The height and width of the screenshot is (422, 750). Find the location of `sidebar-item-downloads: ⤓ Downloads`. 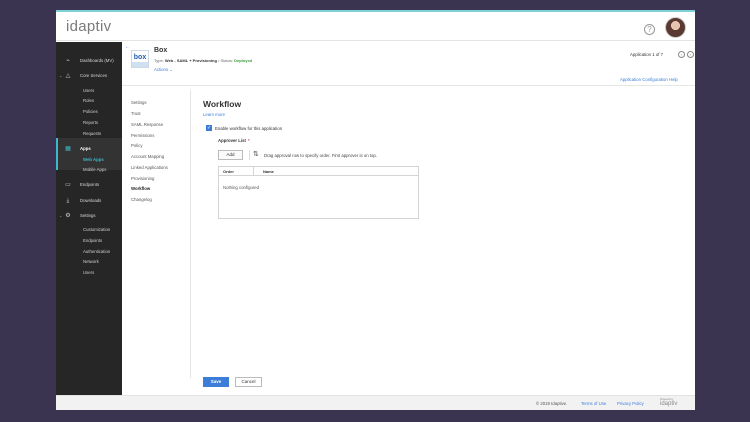

sidebar-item-downloads: ⤓ Downloads is located at coordinates (89, 202).